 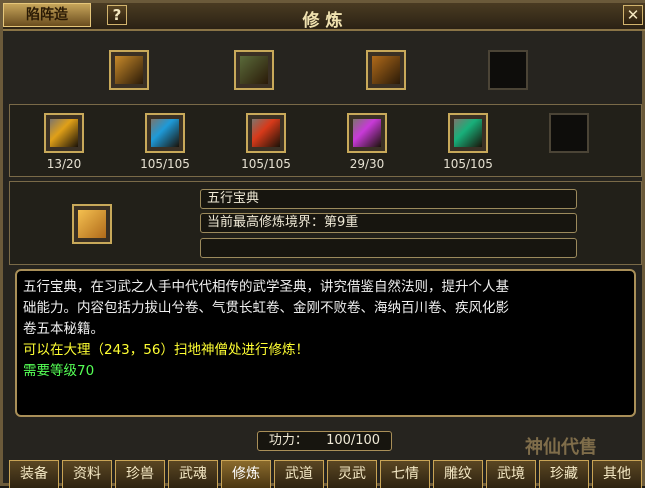 What do you see at coordinates (352, 474) in the screenshot?
I see `tab-灵武: 灵武` at bounding box center [352, 474].